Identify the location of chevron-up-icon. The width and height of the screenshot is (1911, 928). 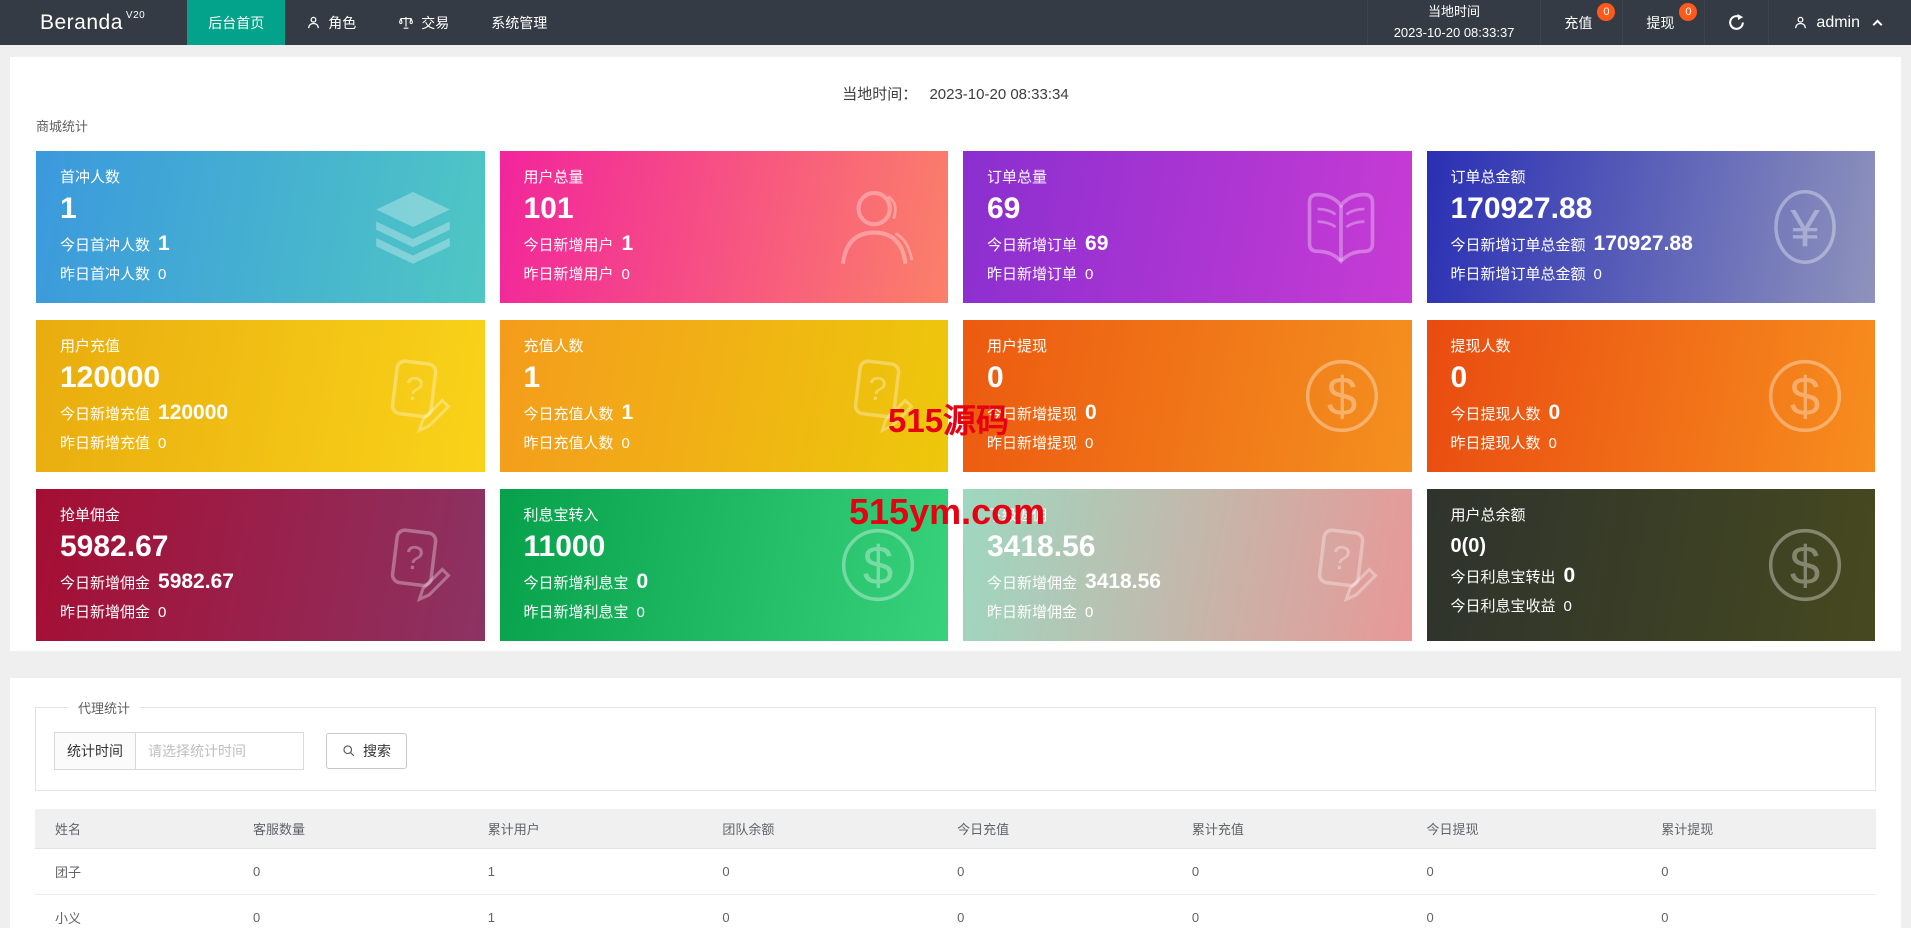
(1877, 24).